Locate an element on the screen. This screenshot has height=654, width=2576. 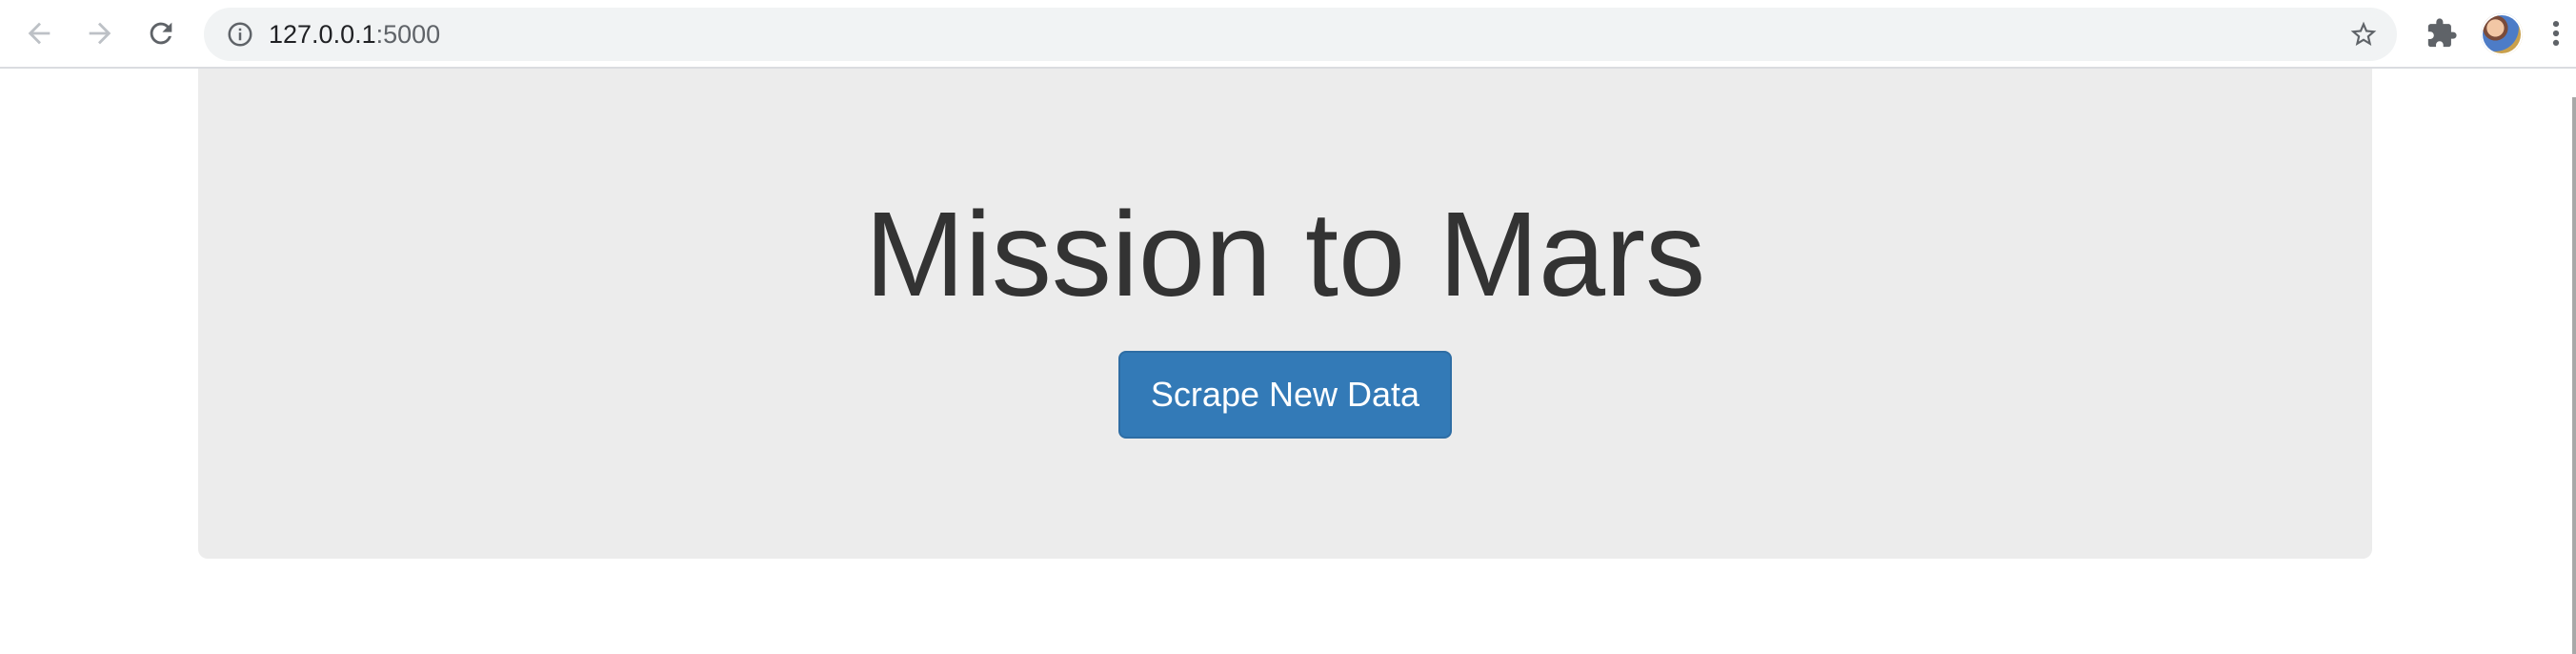
star-icon is located at coordinates (2363, 33).